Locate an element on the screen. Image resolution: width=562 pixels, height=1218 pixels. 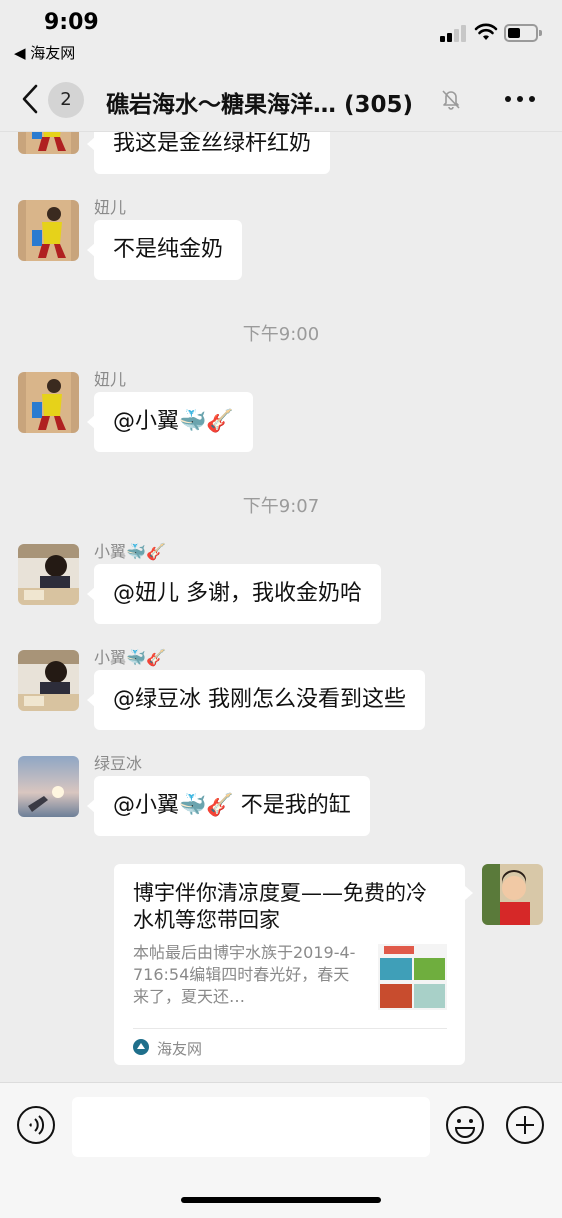
battery-icon is located at coordinates (523, 33).